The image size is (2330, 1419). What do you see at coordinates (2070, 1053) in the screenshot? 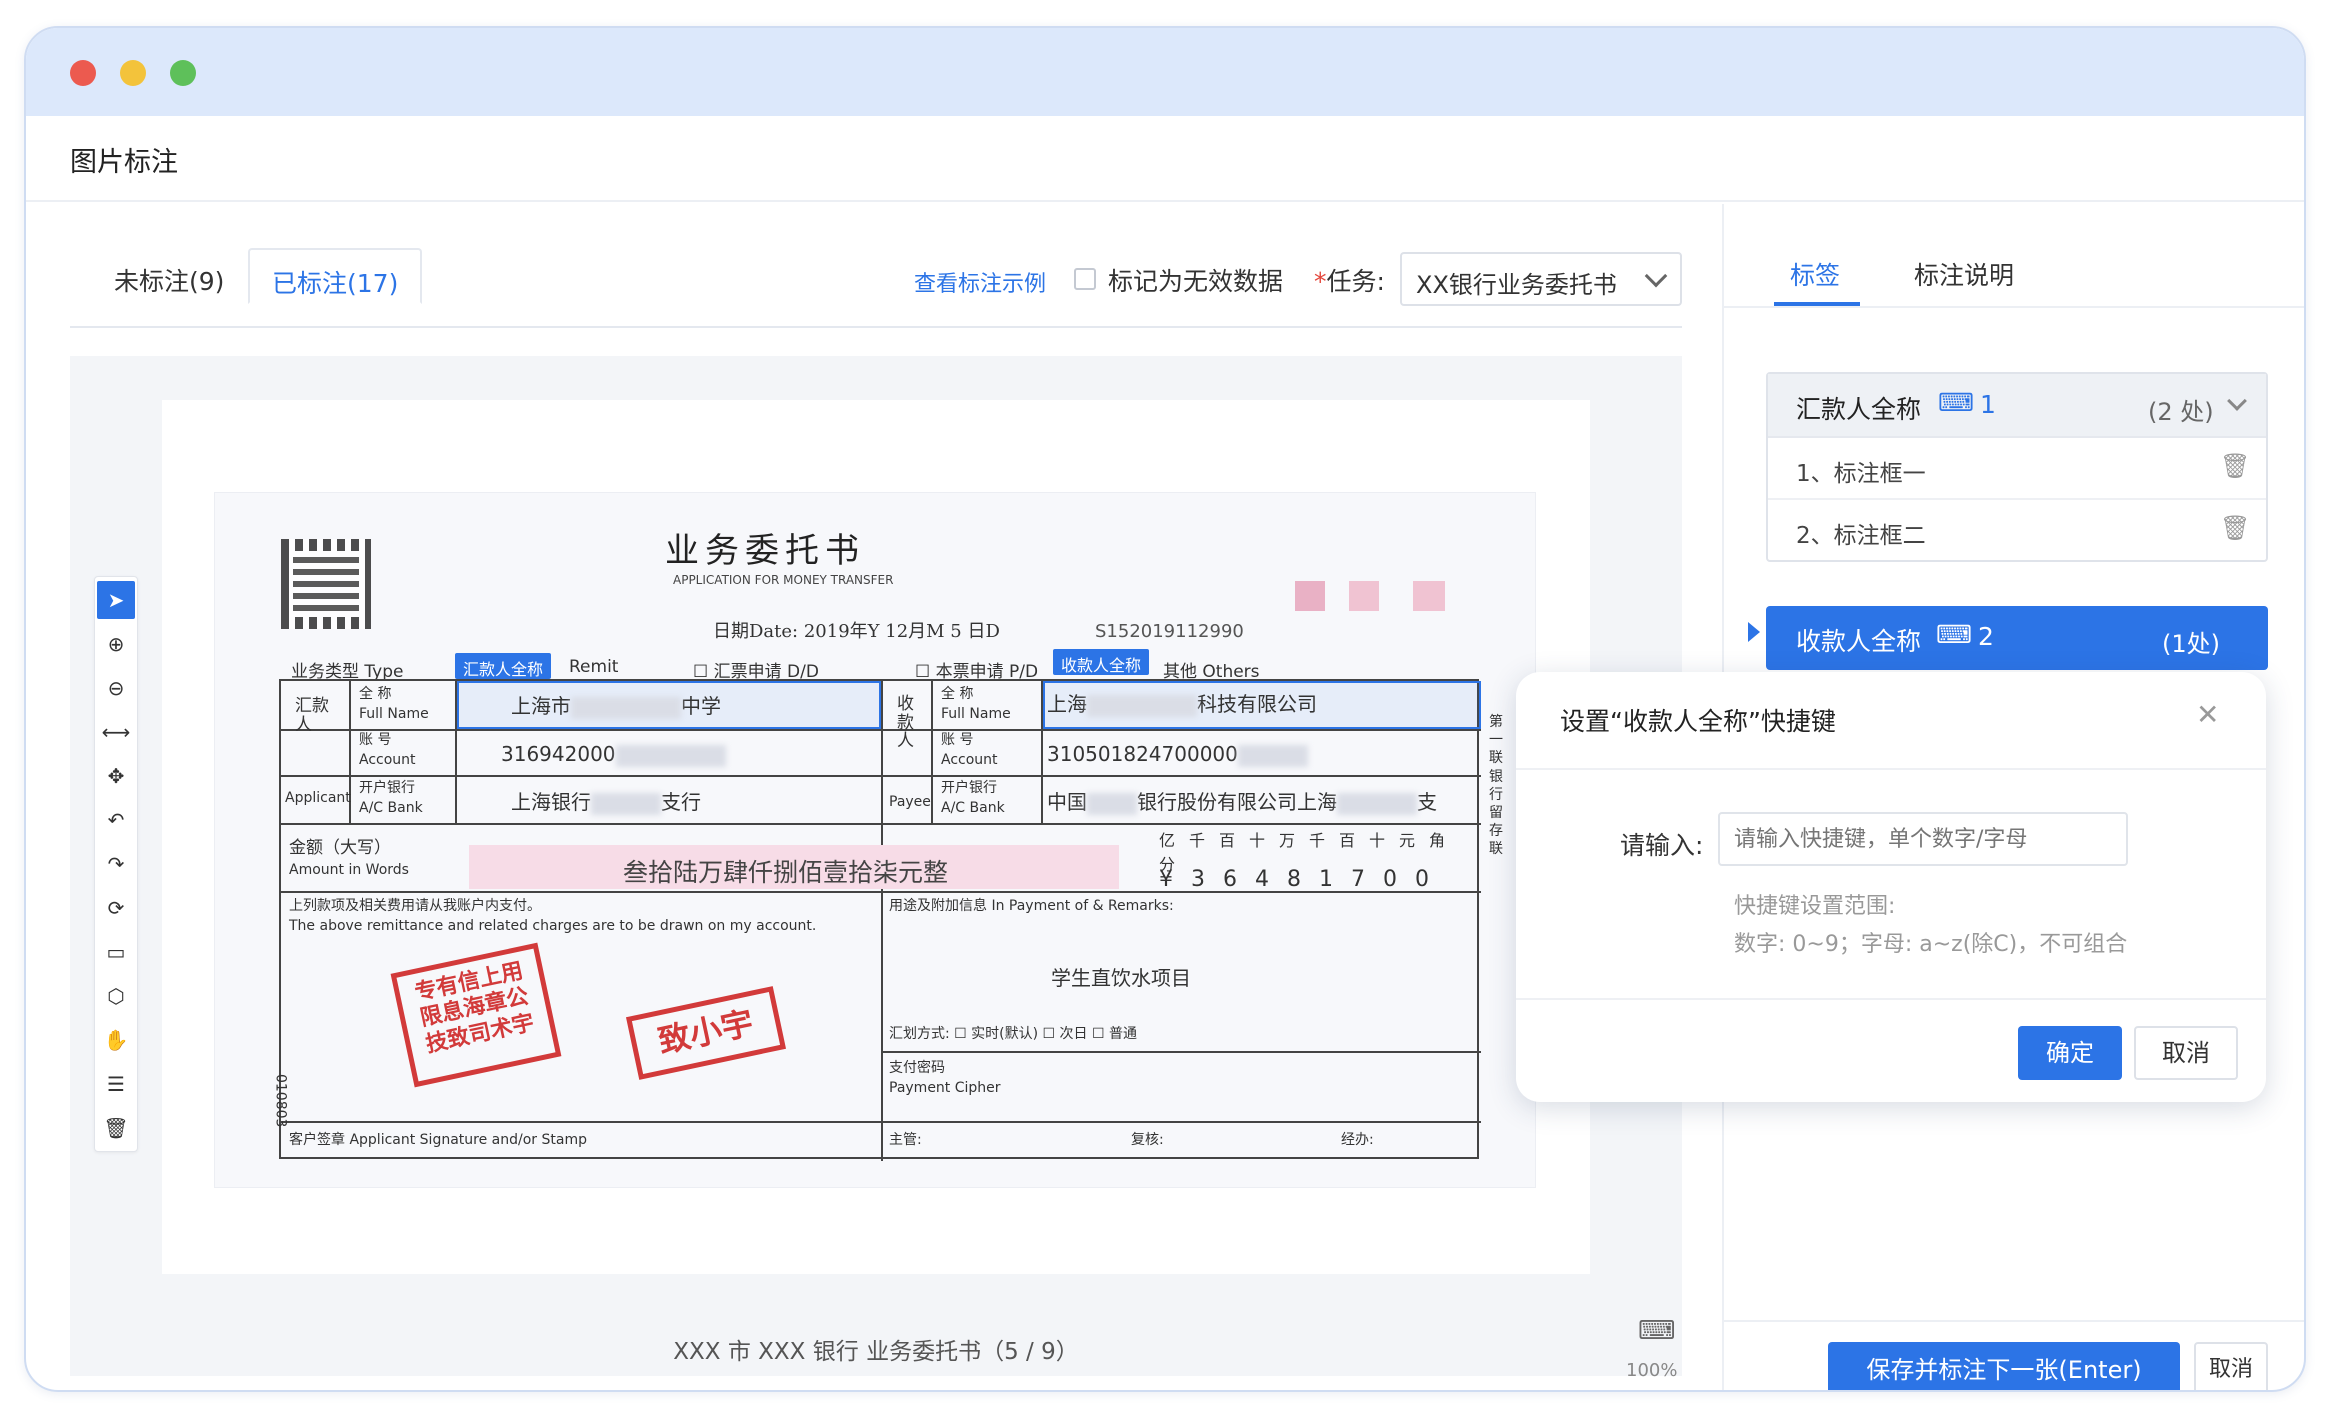
I see `confirm-button: 确定` at bounding box center [2070, 1053].